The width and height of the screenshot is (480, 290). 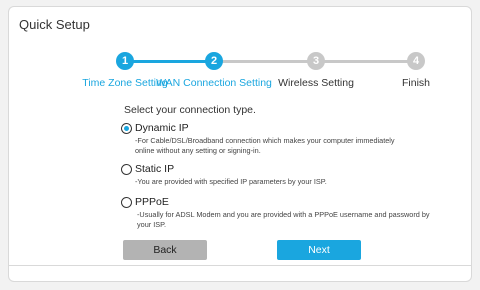 What do you see at coordinates (165, 250) in the screenshot?
I see `back-button: Back` at bounding box center [165, 250].